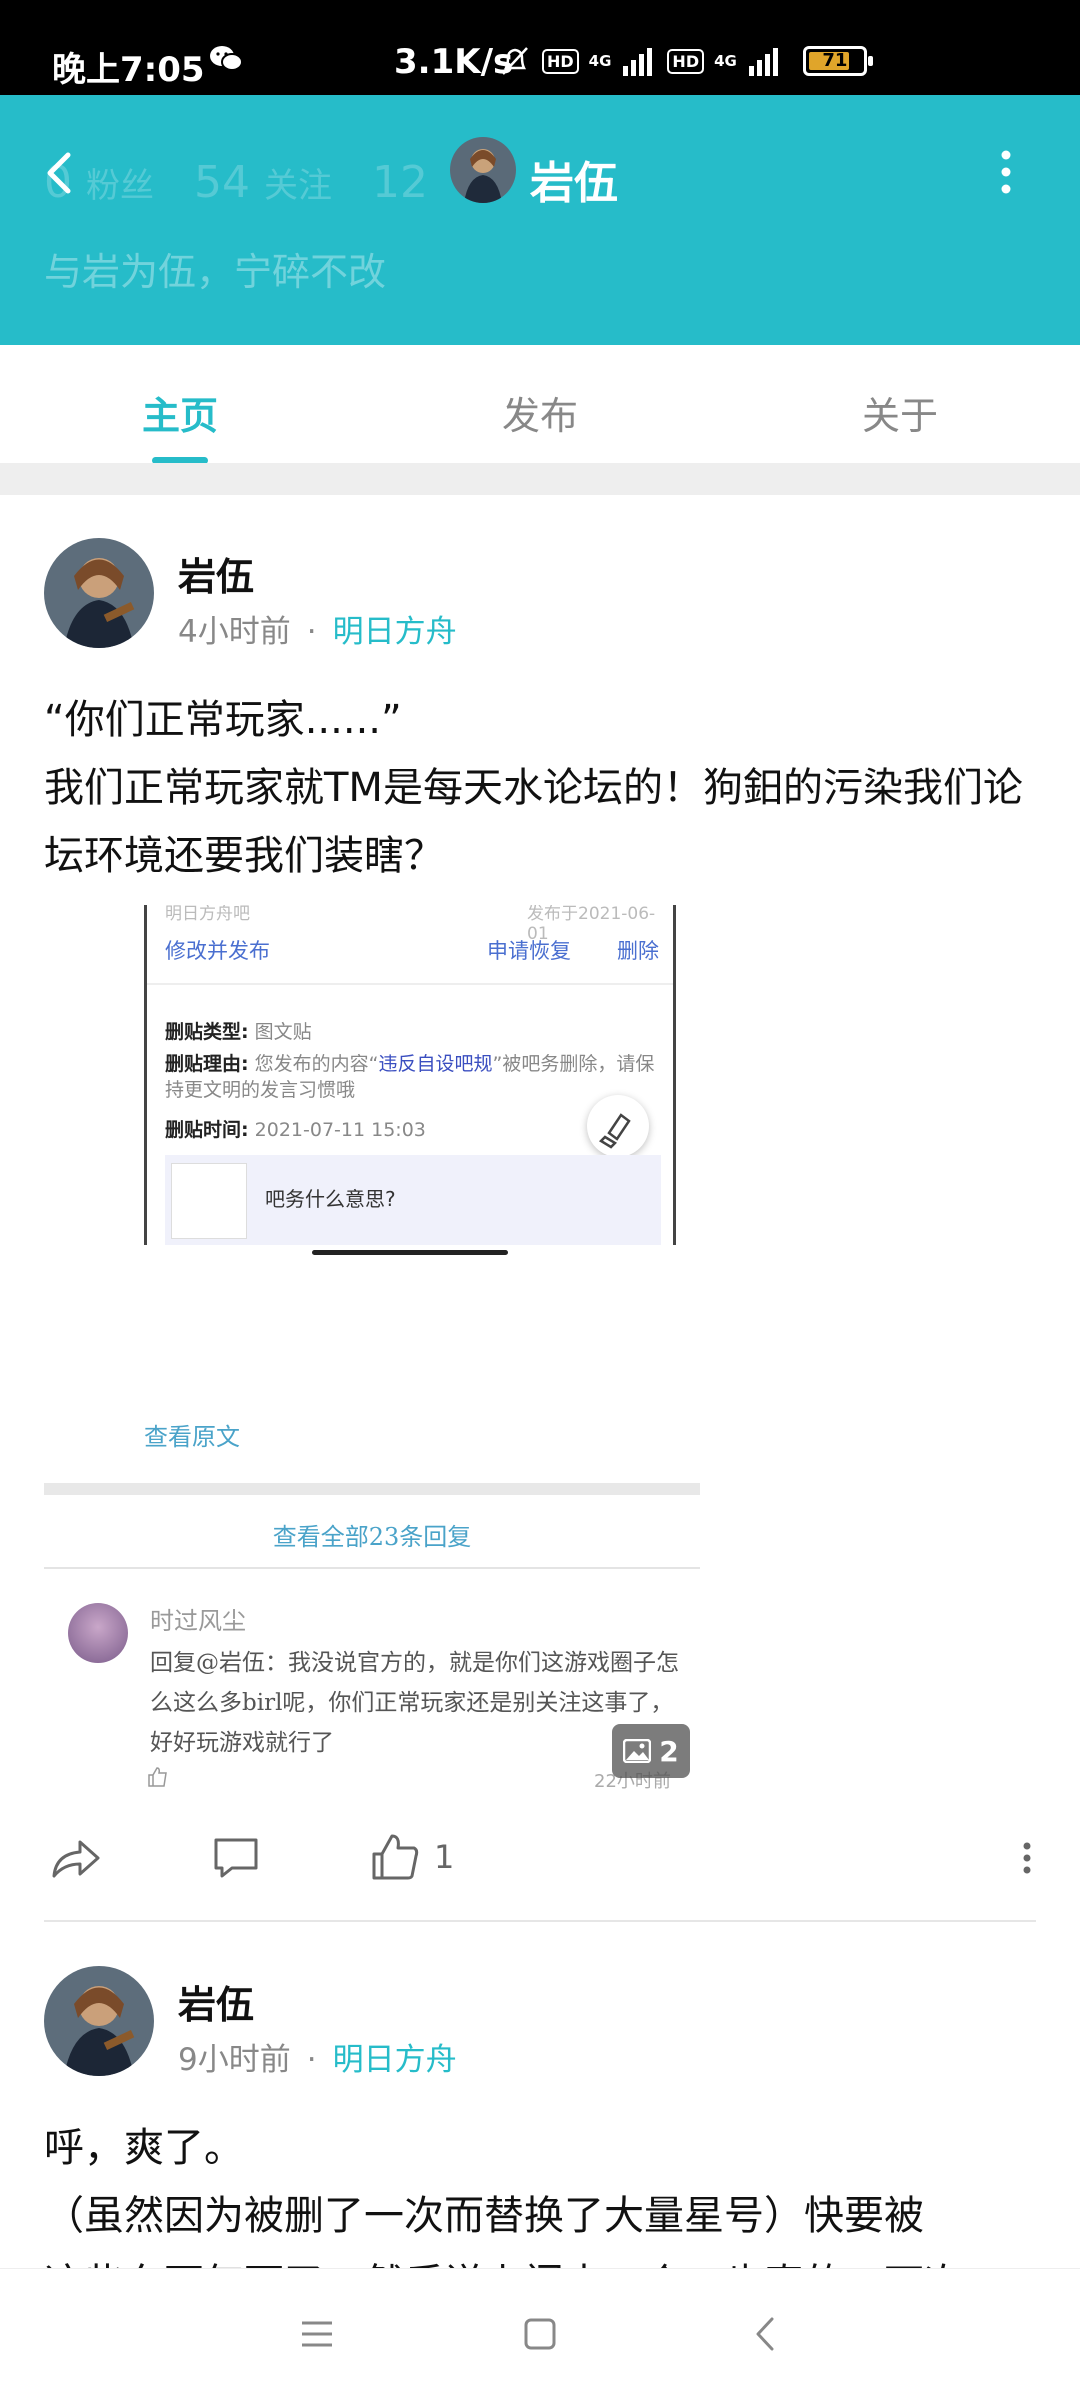 This screenshot has height=2400, width=1080. I want to click on post-text-line: 这些东西气死了，然后说上门来一个，也真的，下次, so click(544, 2259).